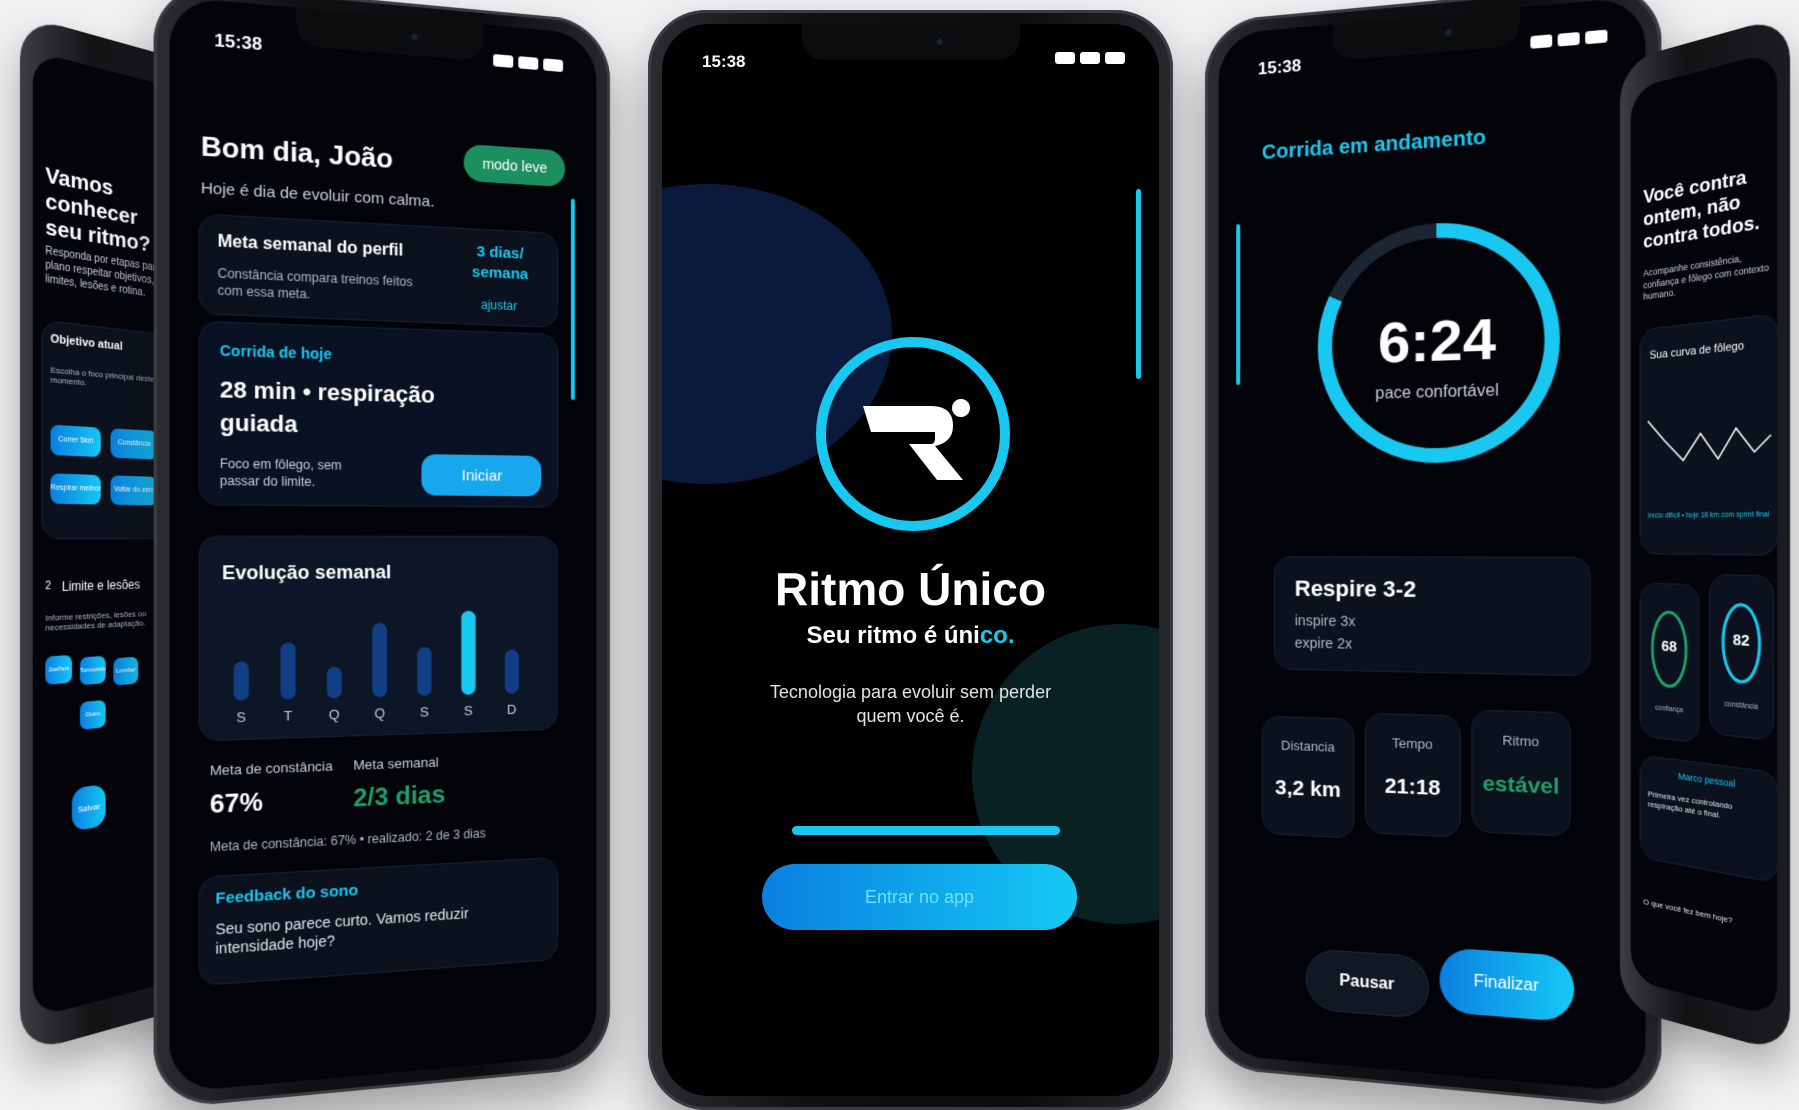  Describe the element at coordinates (1279, 67) in the screenshot. I see `status-time: 15:38` at that location.